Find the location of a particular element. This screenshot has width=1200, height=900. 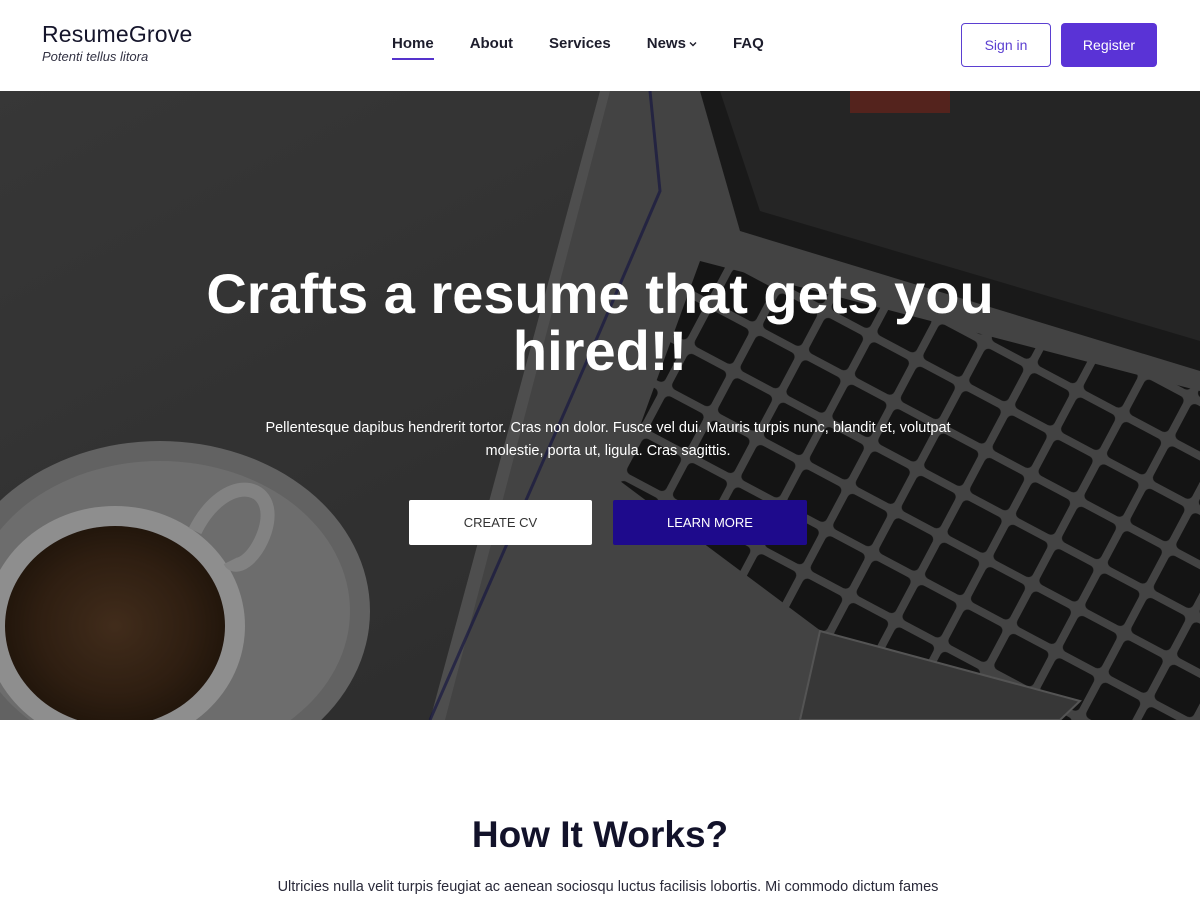

create-cv-button: CREATE CV is located at coordinates (500, 522).